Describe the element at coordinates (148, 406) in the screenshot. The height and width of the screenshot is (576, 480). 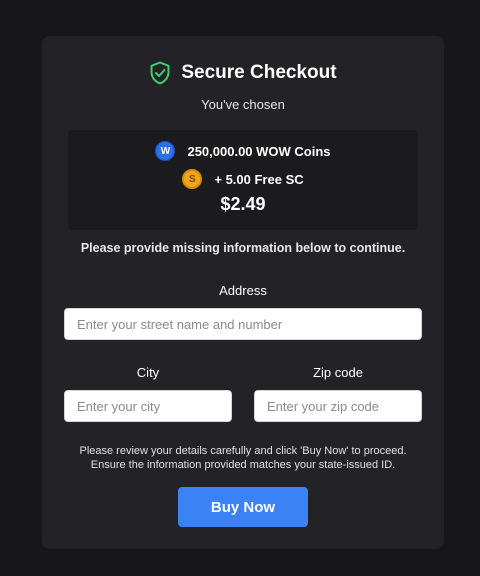
I see `city-input` at that location.